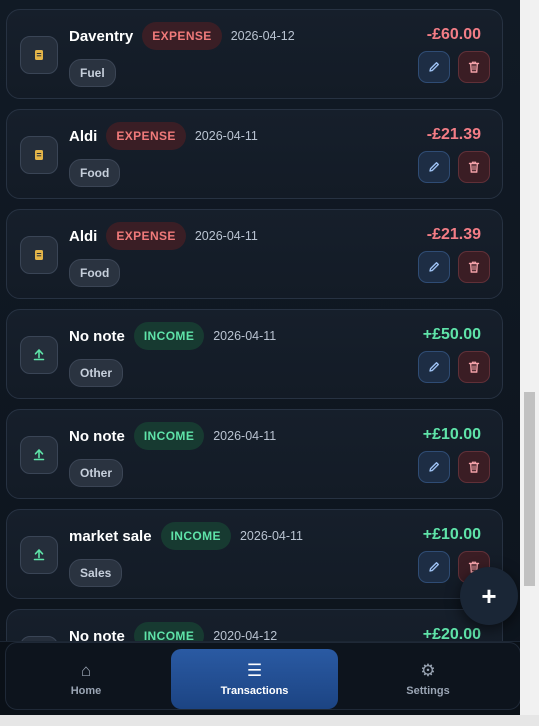 This screenshot has height=726, width=539. Describe the element at coordinates (529, 489) in the screenshot. I see `scrollbar-thumb` at that location.